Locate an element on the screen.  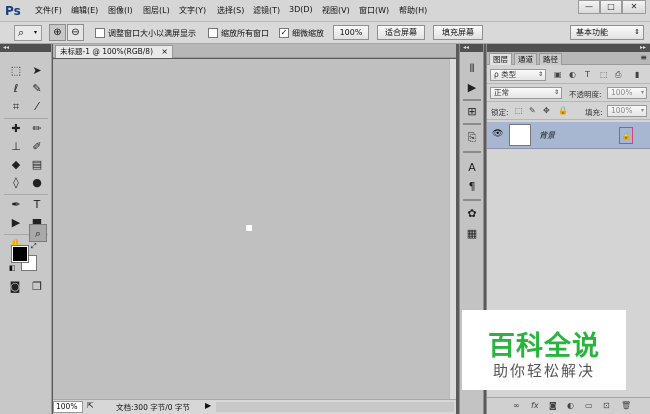
dodge-tool-icon: ● is located at coordinates (37, 183).